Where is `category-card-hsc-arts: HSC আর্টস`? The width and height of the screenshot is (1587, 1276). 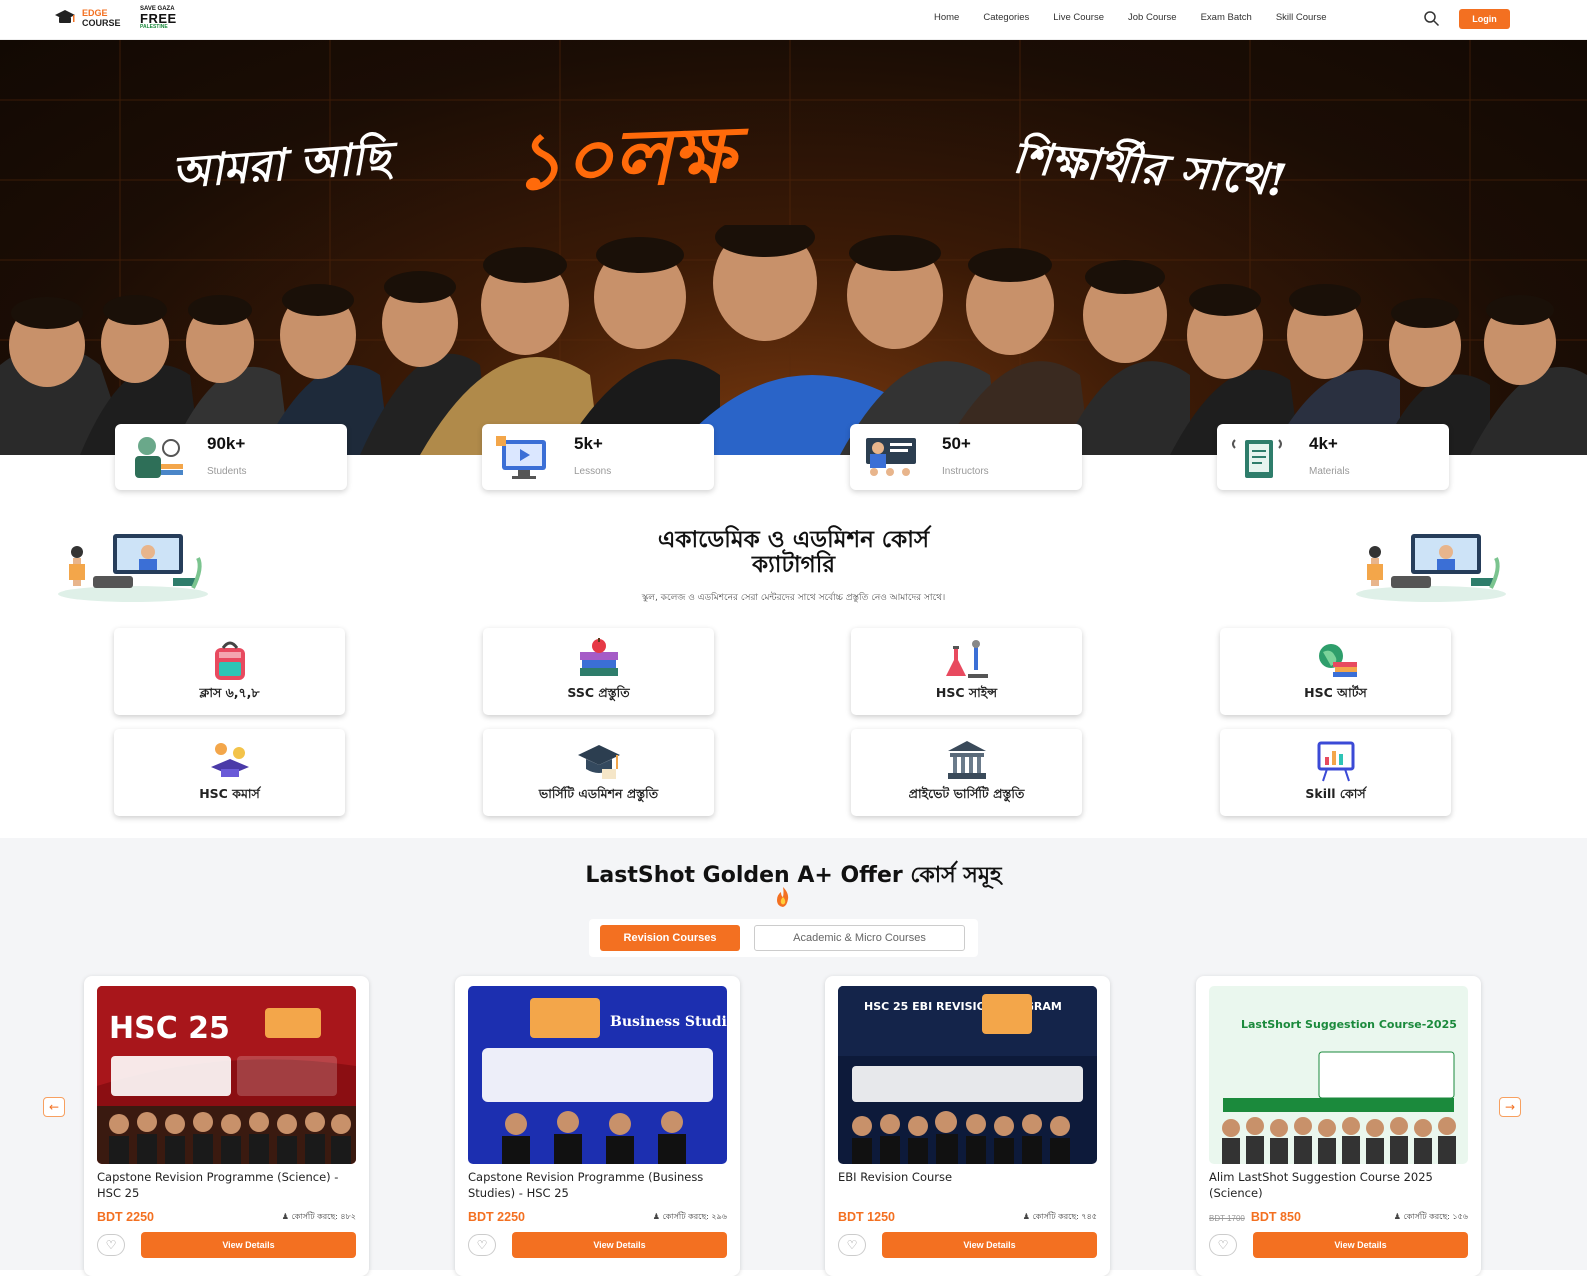
category-card-hsc-arts: HSC আর্টস is located at coordinates (1335, 671).